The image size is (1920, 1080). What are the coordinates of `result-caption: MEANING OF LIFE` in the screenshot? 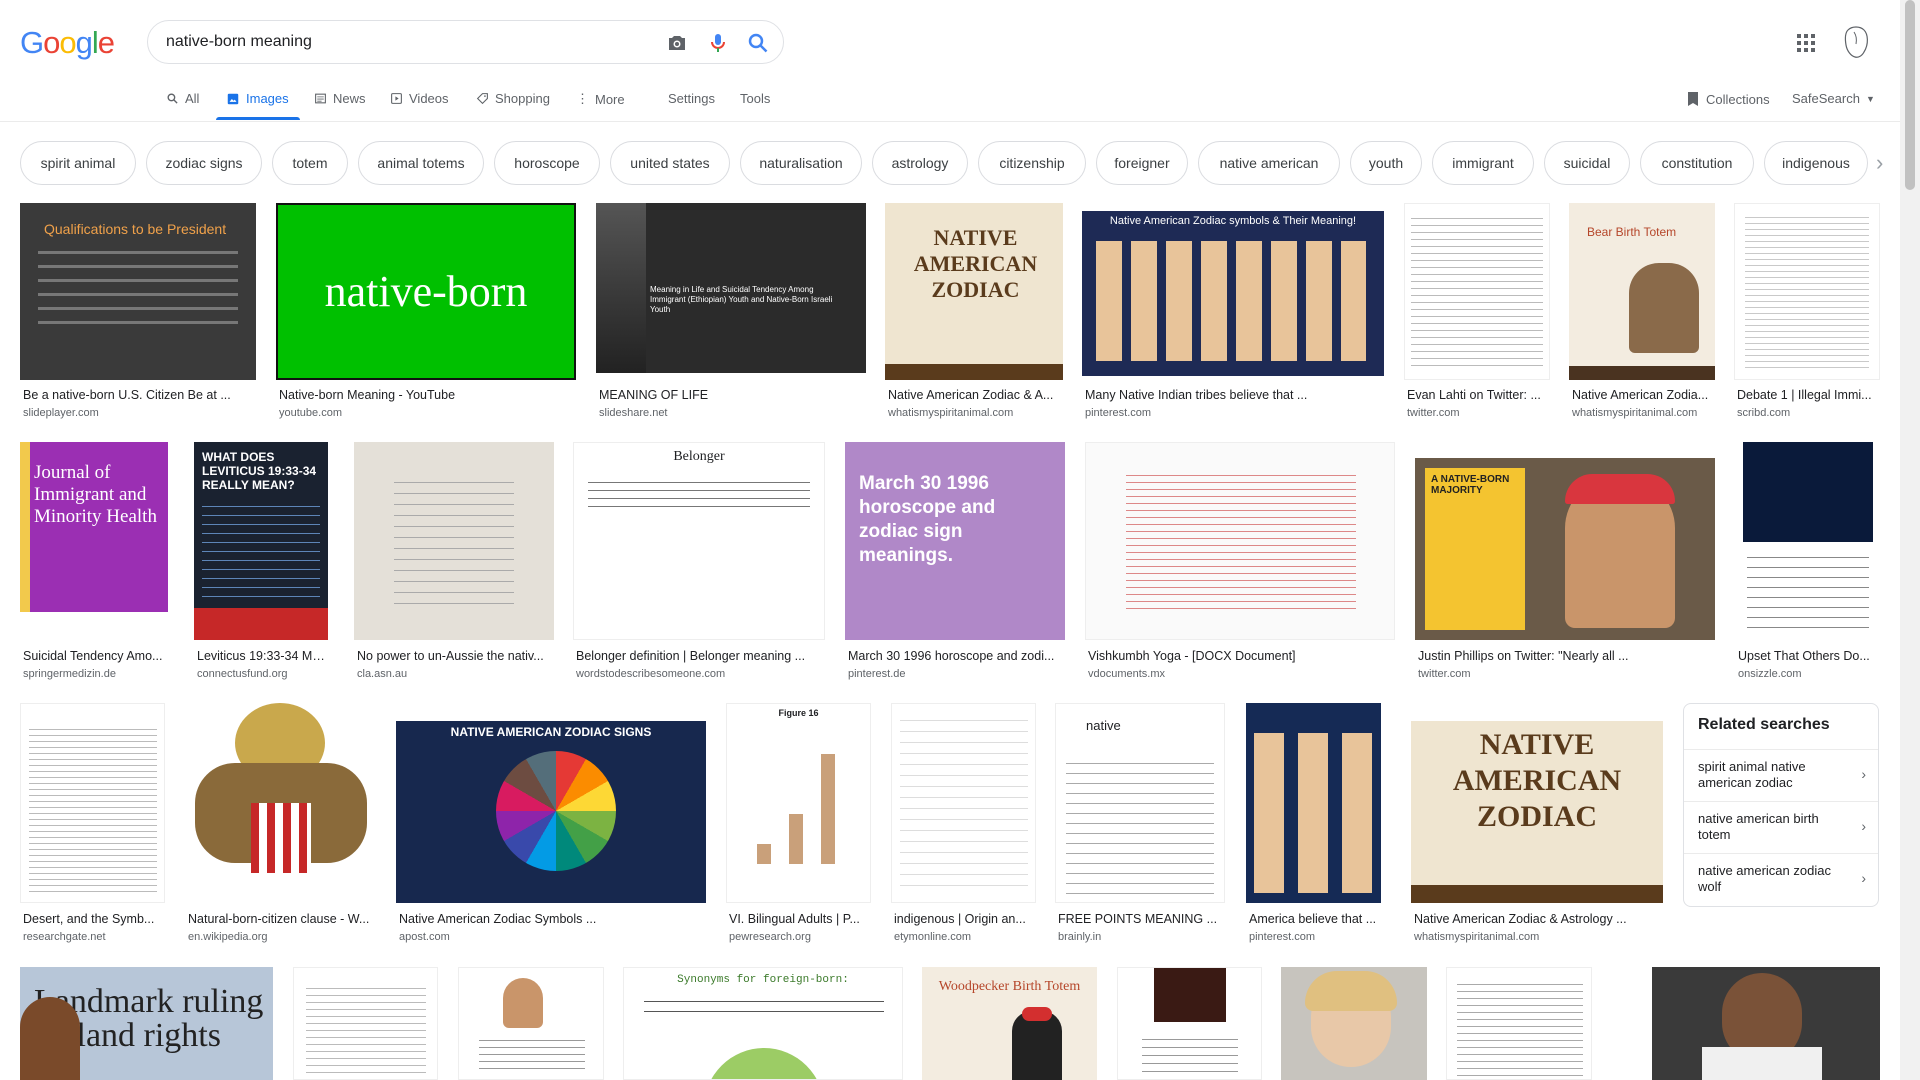 It's located at (729, 395).